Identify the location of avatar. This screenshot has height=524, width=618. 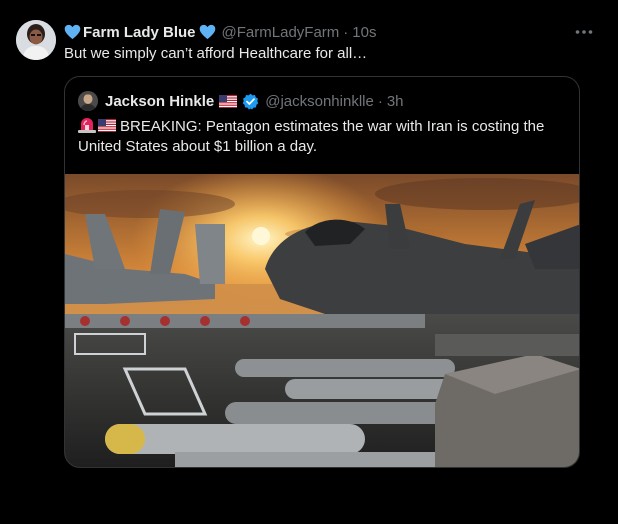
(36, 40).